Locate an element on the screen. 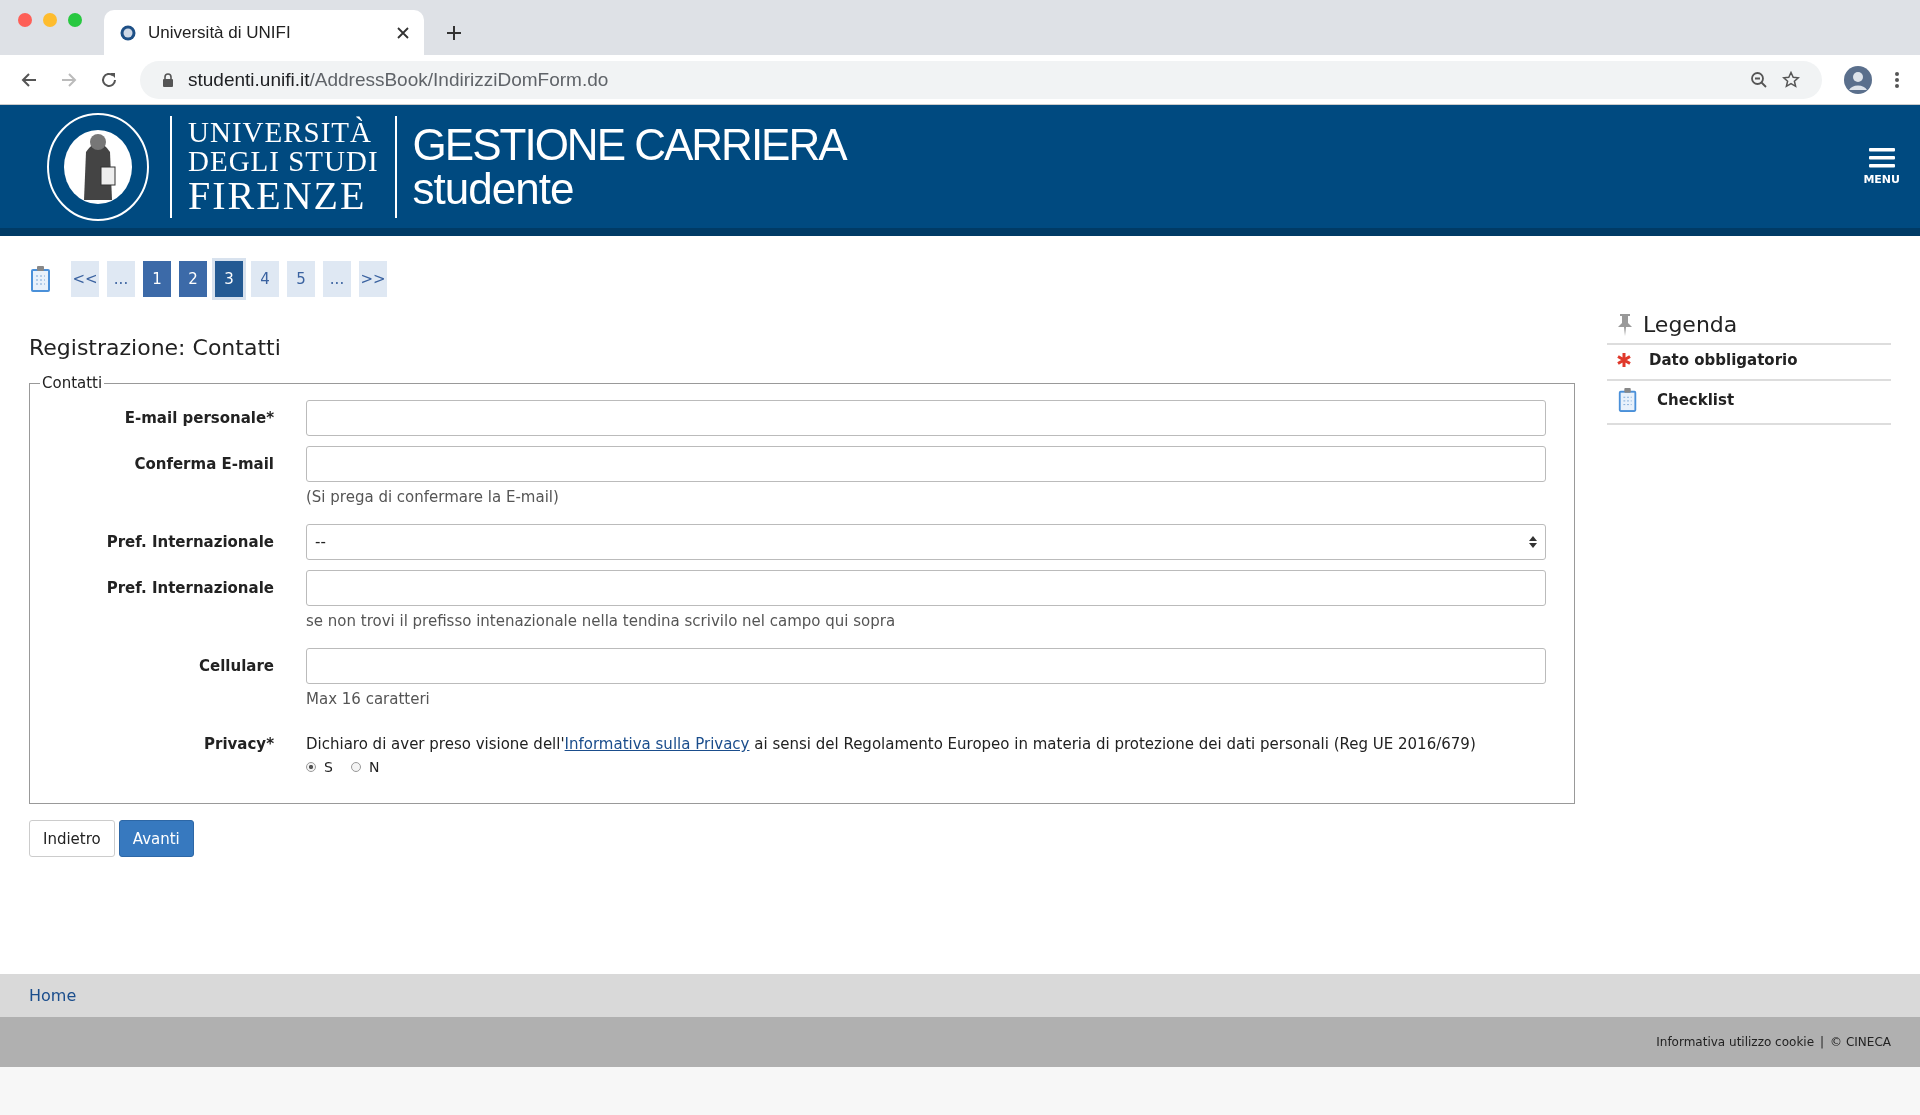  close-icon is located at coordinates (403, 32).